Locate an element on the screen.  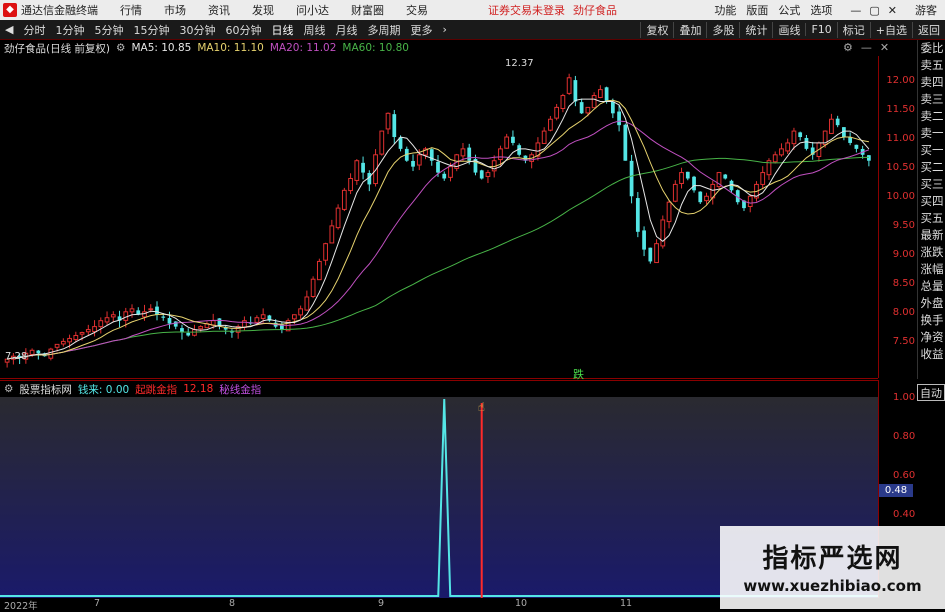
price-tick: 12.00 is located at coordinates (900, 80).